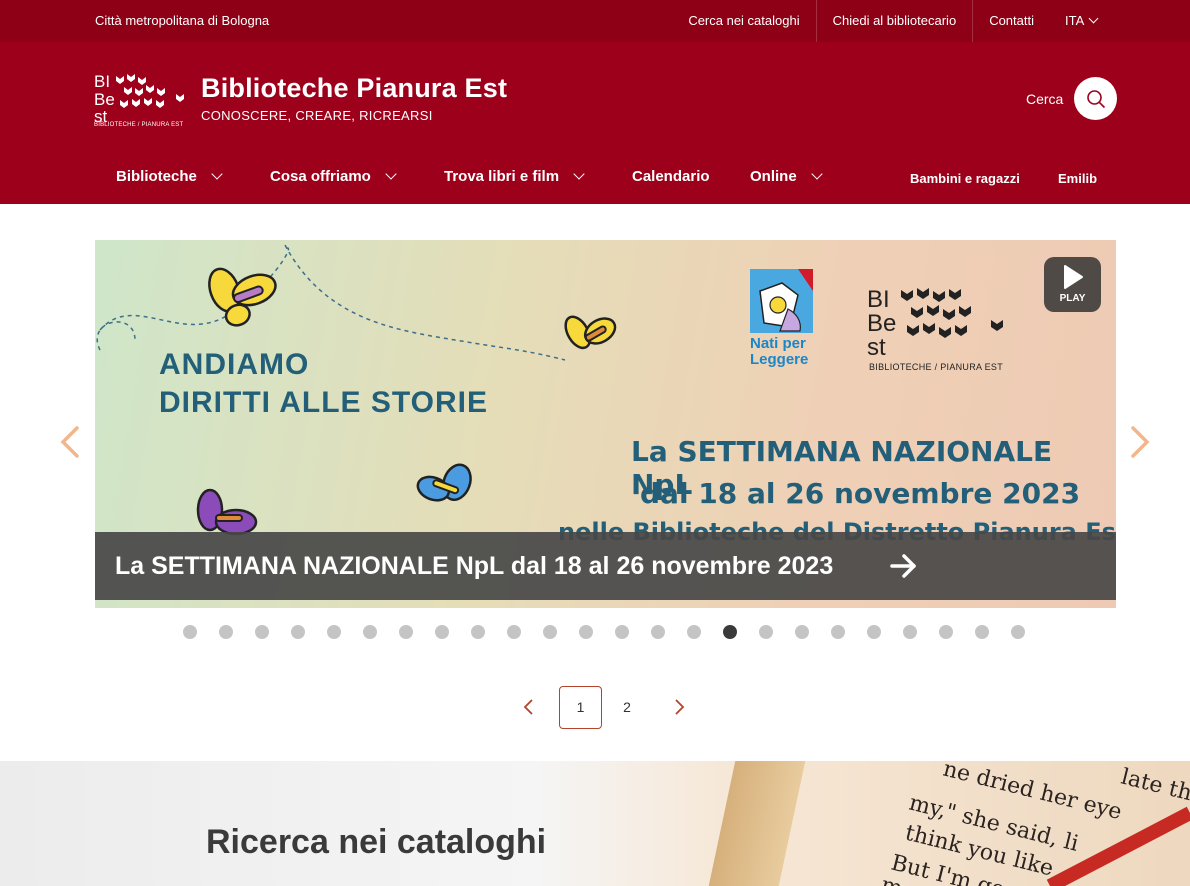 The width and height of the screenshot is (1190, 886). Describe the element at coordinates (881, 323) in the screenshot. I see `svg-text: Be` at that location.